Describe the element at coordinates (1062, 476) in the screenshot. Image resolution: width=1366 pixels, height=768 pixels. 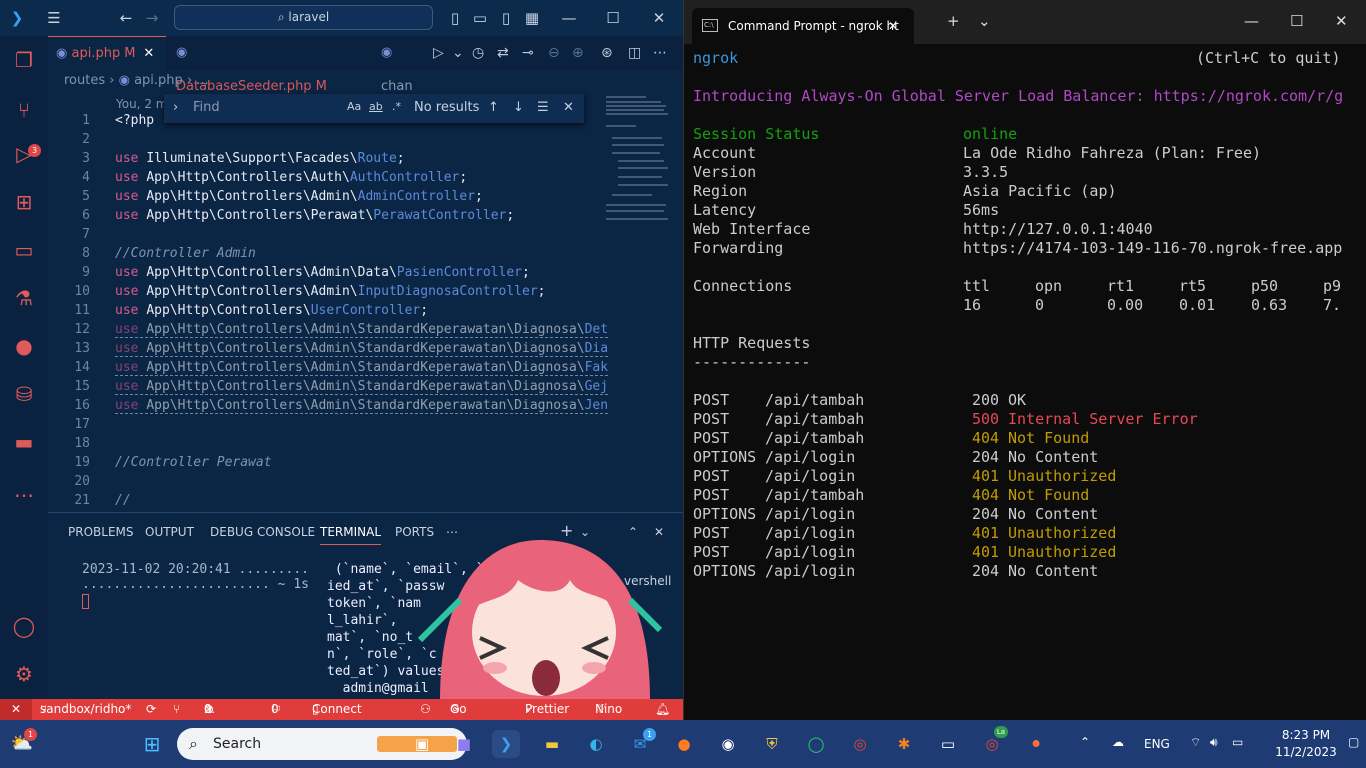
I see `status-text: Unauthorized` at that location.